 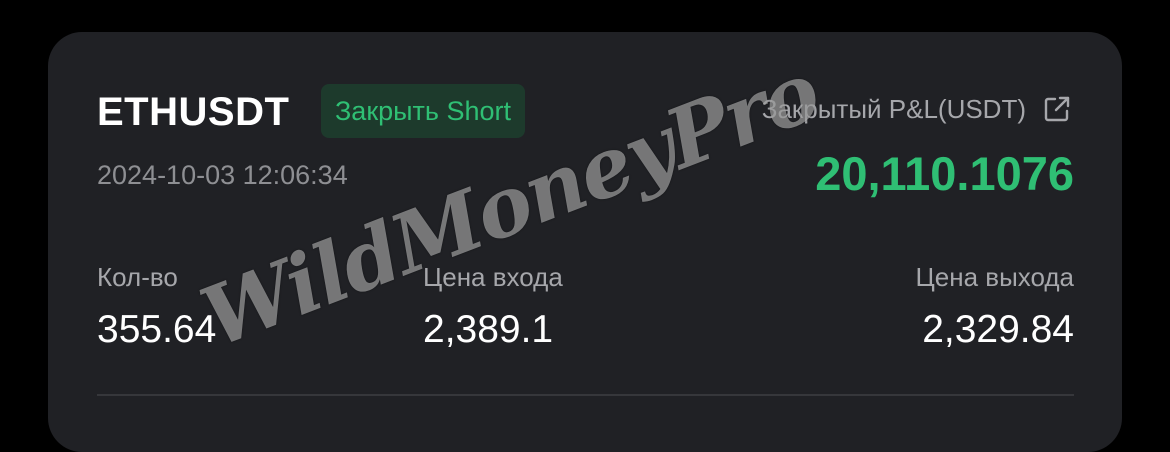 I want to click on entry-price-stat: Цена входа 2,389.1, so click(x=493, y=307).